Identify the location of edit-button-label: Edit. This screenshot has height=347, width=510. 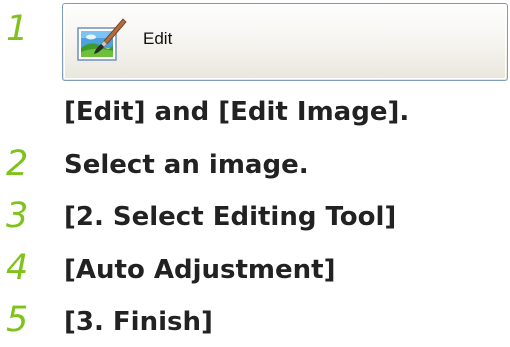
(158, 38).